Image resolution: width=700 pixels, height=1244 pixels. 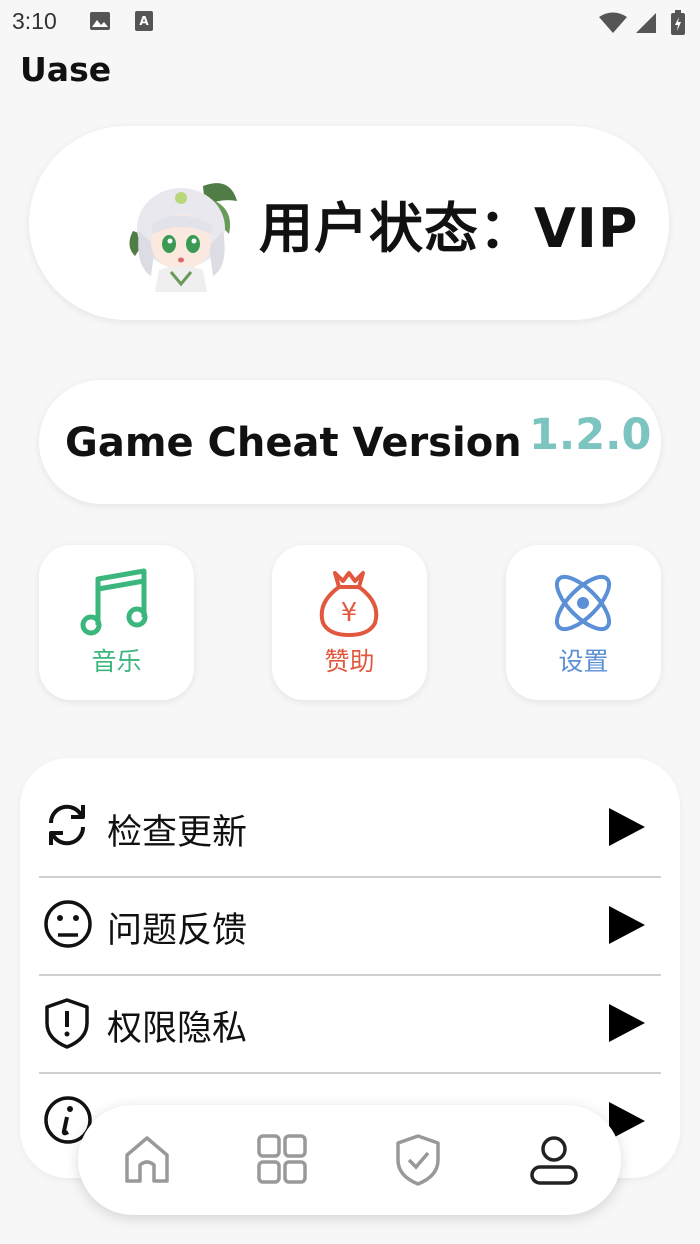 What do you see at coordinates (590, 435) in the screenshot?
I see `version-number: 1.2.0` at bounding box center [590, 435].